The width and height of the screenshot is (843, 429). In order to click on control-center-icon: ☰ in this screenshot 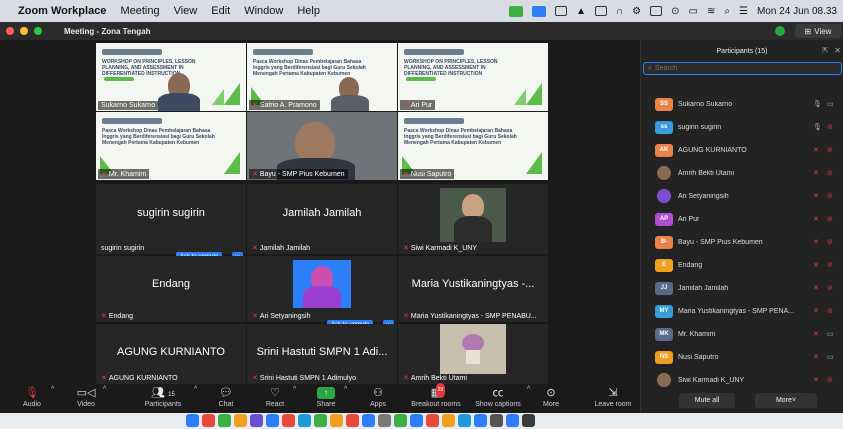, I will do `click(743, 11)`.